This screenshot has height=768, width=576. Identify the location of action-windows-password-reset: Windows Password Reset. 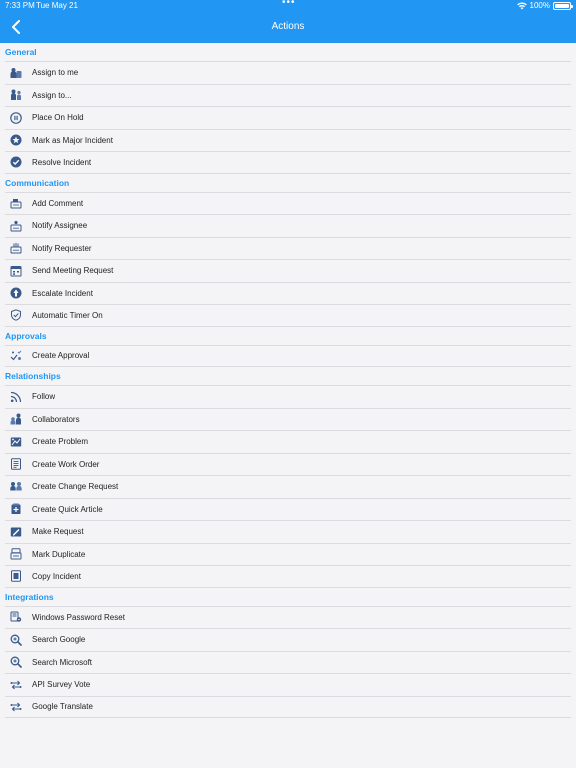
(288, 617).